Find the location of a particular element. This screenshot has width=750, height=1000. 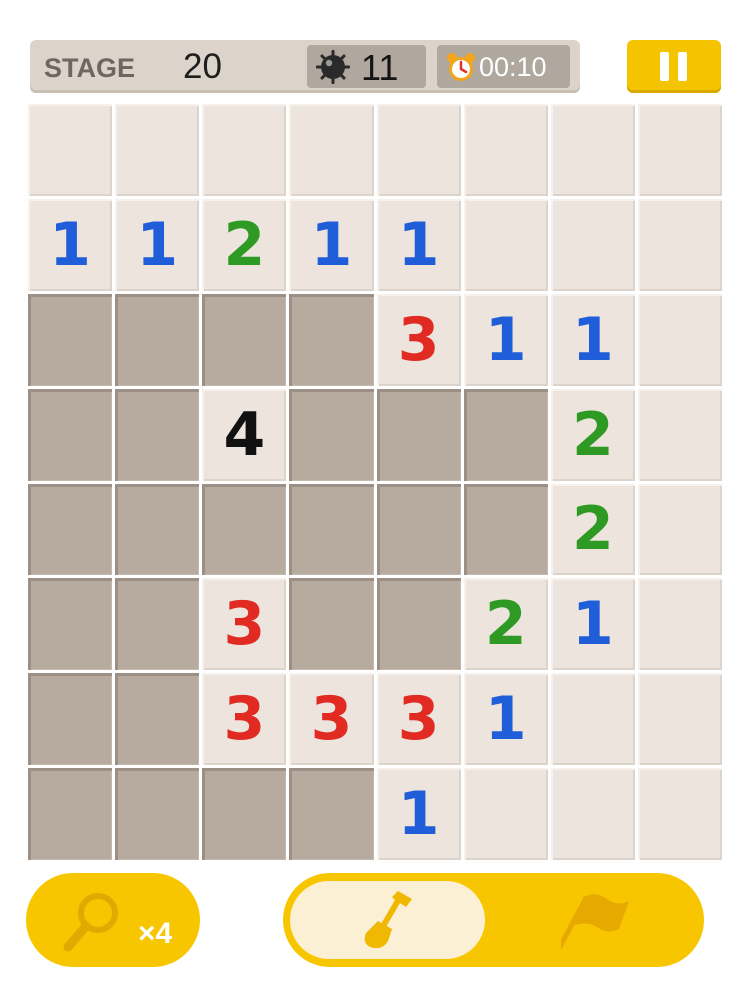

pause-button is located at coordinates (674, 66).